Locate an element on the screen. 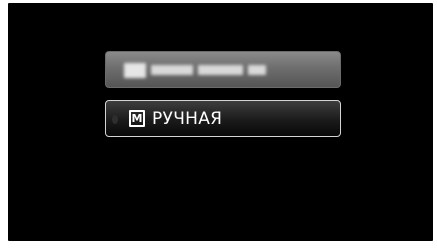 The image size is (437, 248). blurred-icon is located at coordinates (135, 70).